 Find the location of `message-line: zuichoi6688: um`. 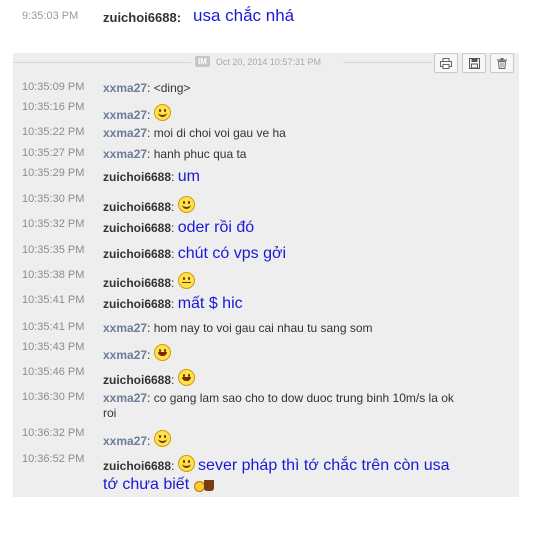

message-line: zuichoi6688: um is located at coordinates (151, 176).